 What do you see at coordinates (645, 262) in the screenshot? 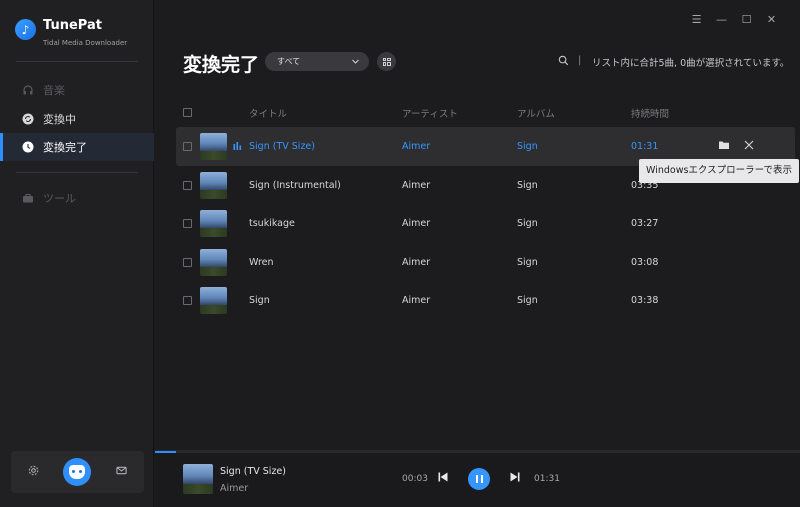
I see `track-duration: 03:08` at bounding box center [645, 262].